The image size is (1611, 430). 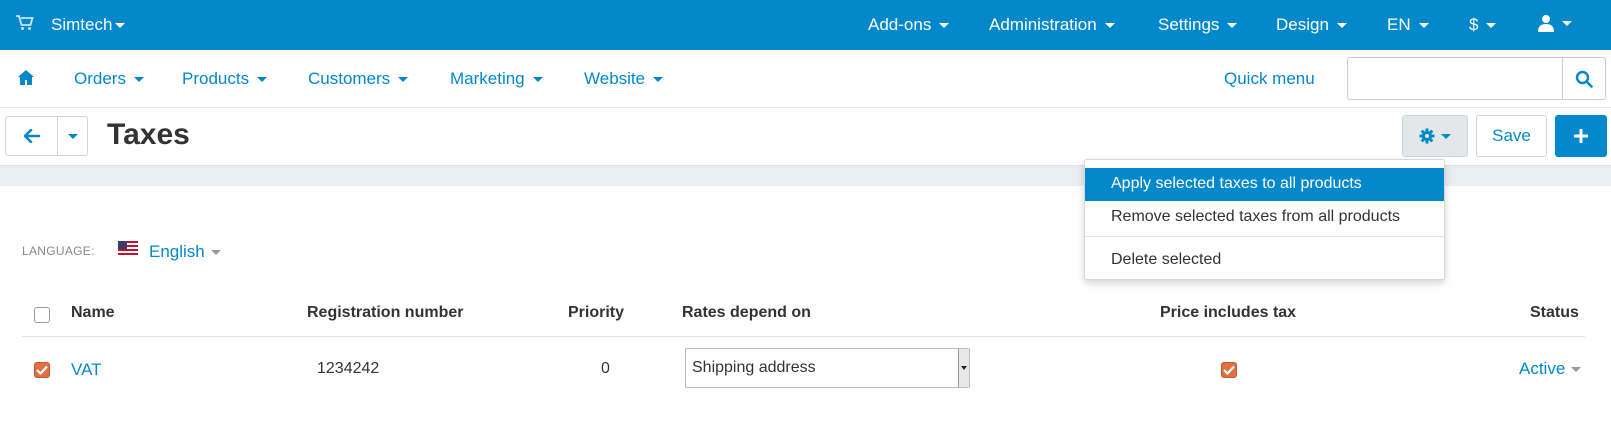 What do you see at coordinates (1511, 136) in the screenshot?
I see `save-button: Save` at bounding box center [1511, 136].